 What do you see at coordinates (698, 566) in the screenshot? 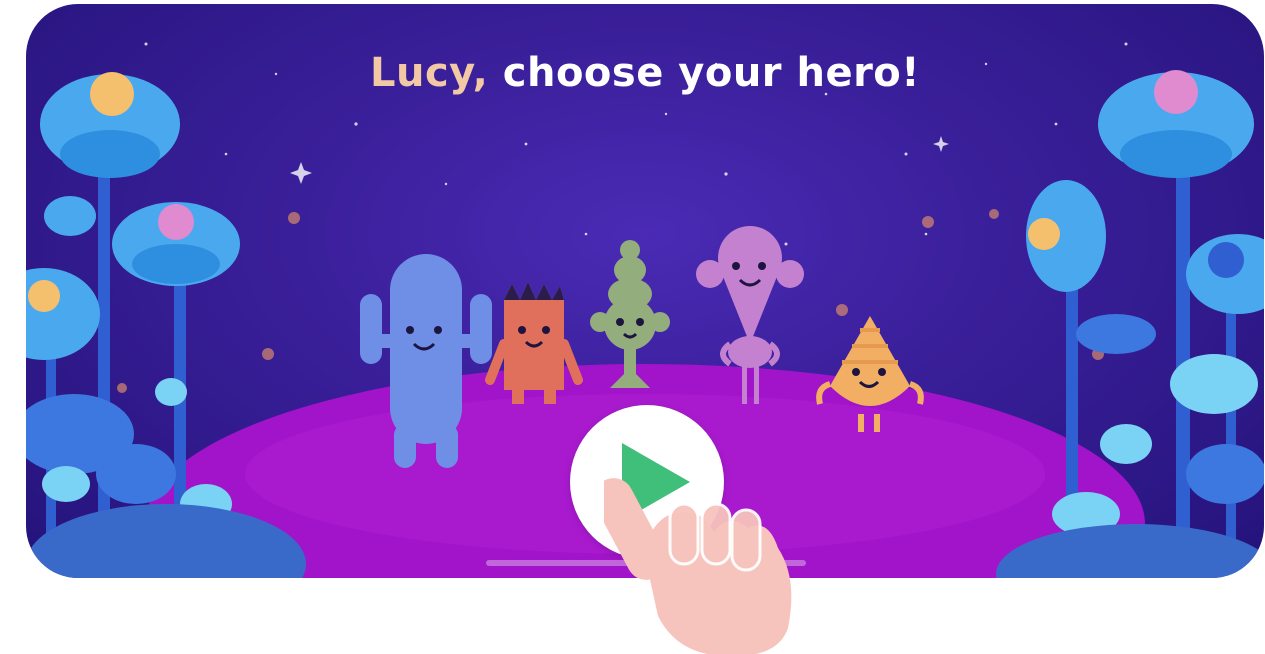
I see `tap-hand-icon` at bounding box center [698, 566].